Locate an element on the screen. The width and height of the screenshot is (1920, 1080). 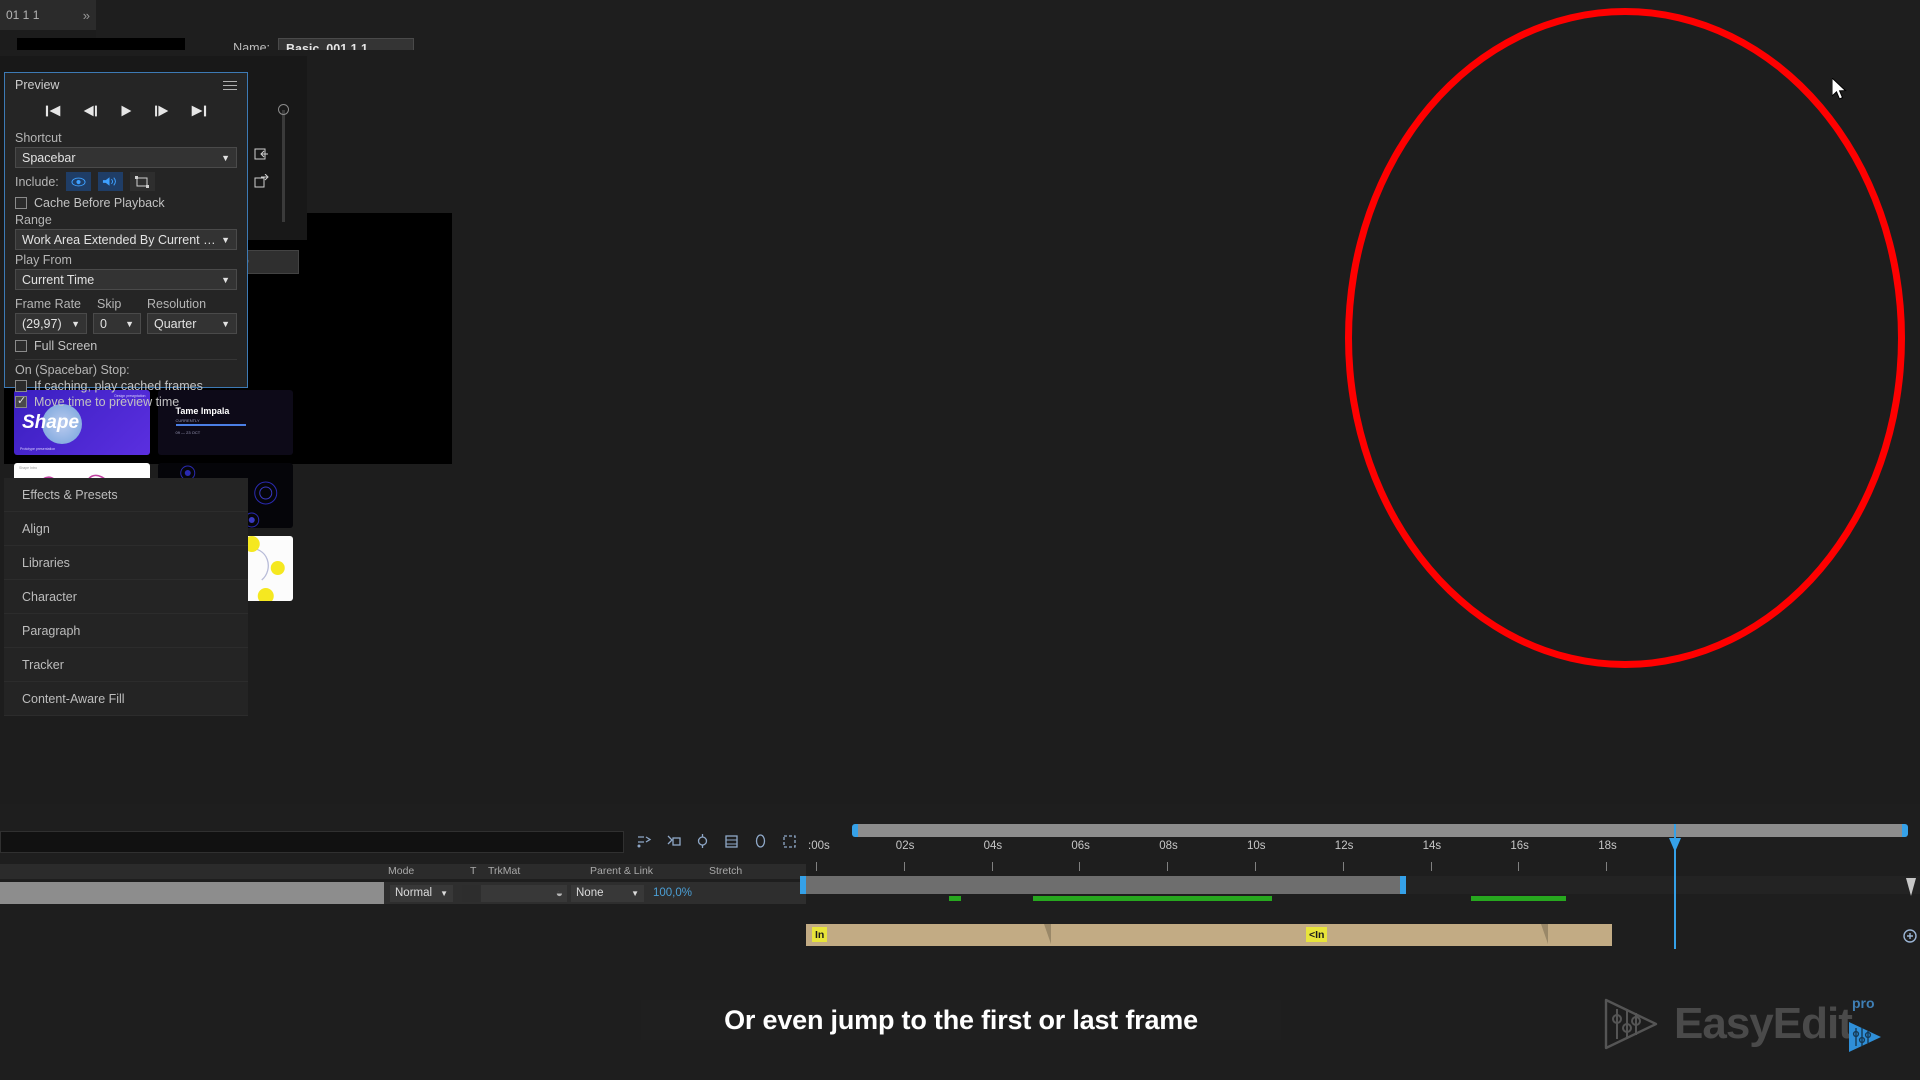
full-screen-checkbox: Full Screen is located at coordinates (126, 346).